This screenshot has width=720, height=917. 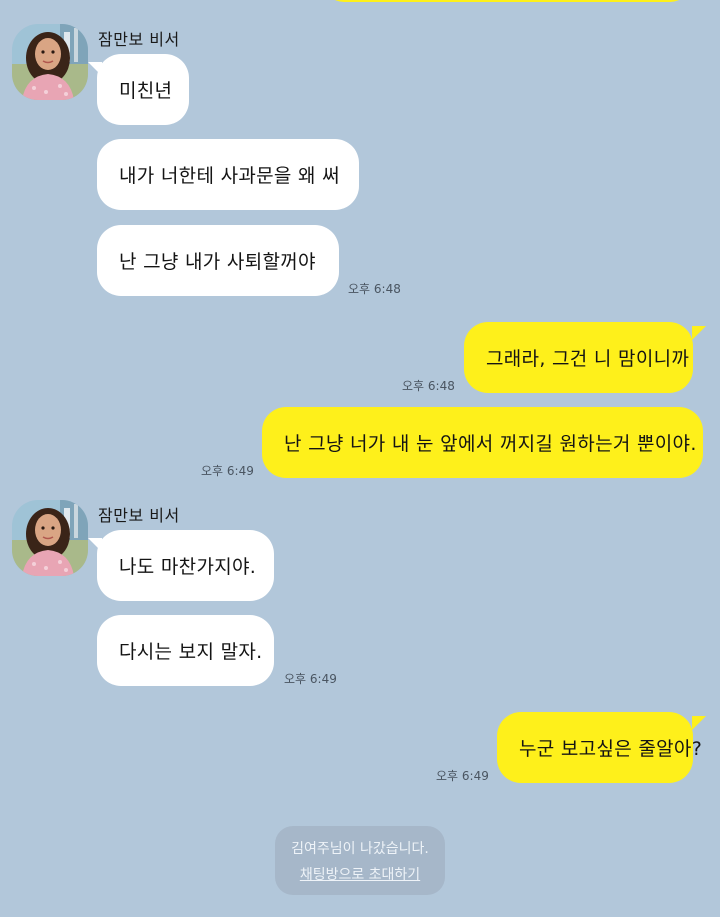 I want to click on message-bubble: 내가 너한테 사과문을 왜 써, so click(x=228, y=174).